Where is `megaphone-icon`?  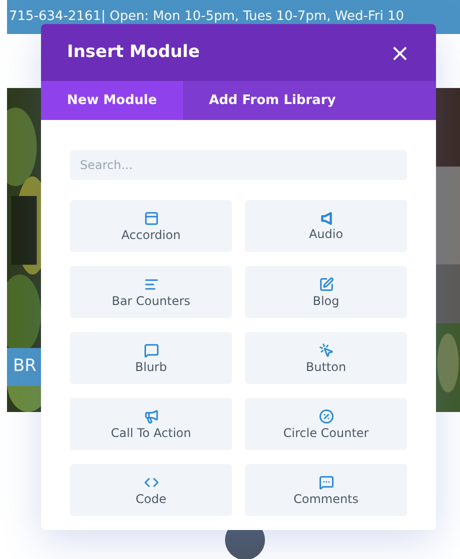 megaphone-icon is located at coordinates (151, 416).